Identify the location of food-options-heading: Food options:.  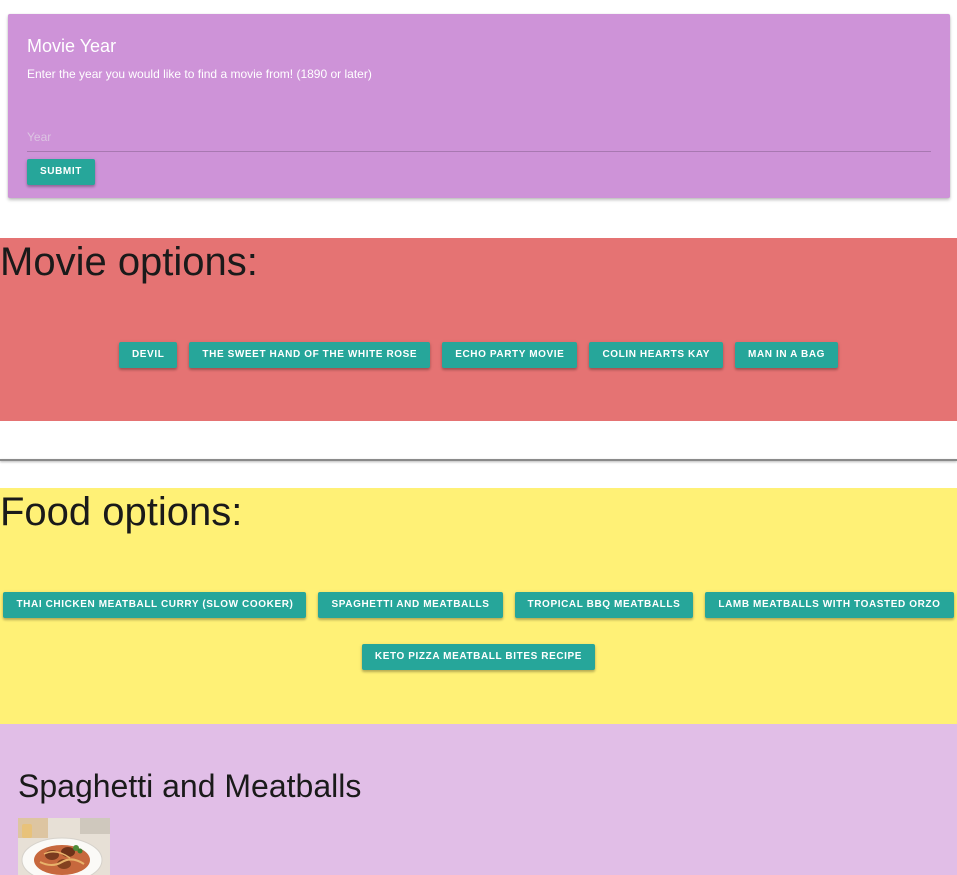
(121, 512).